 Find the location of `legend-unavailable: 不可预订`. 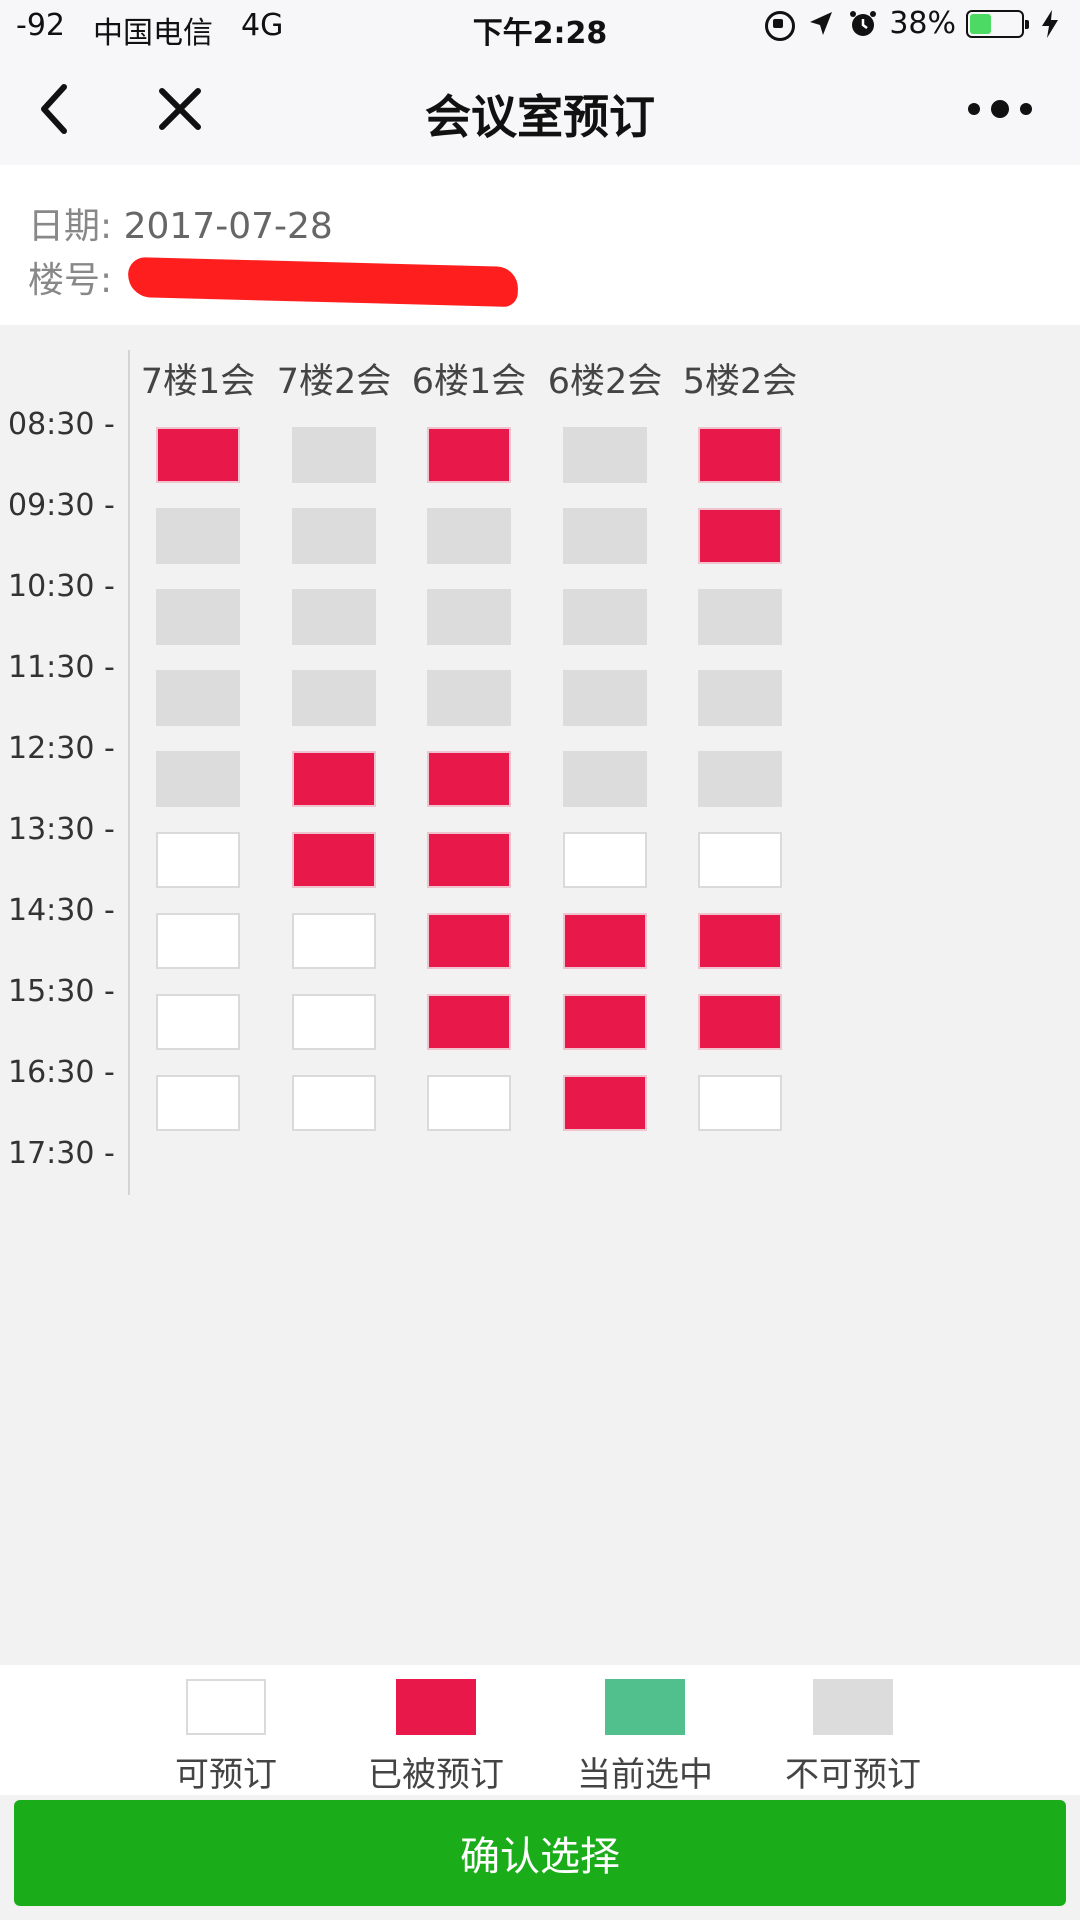

legend-unavailable: 不可预订 is located at coordinates (853, 1737).